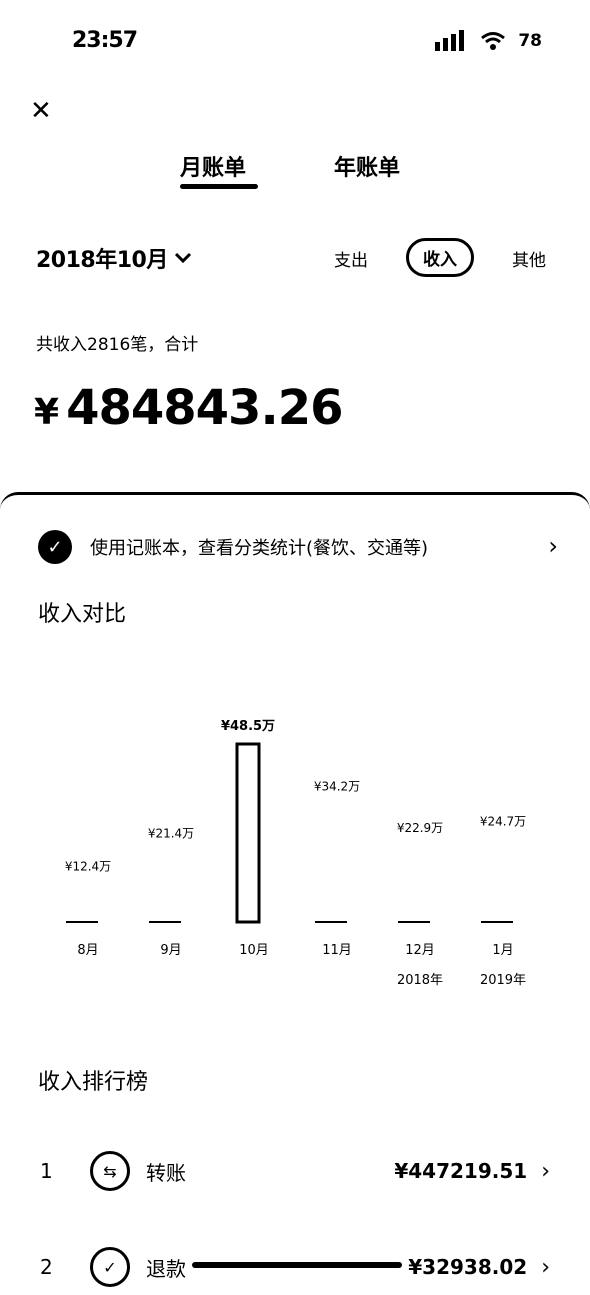 The width and height of the screenshot is (590, 1295). What do you see at coordinates (46, 412) in the screenshot?
I see `currency-symbol: ¥` at bounding box center [46, 412].